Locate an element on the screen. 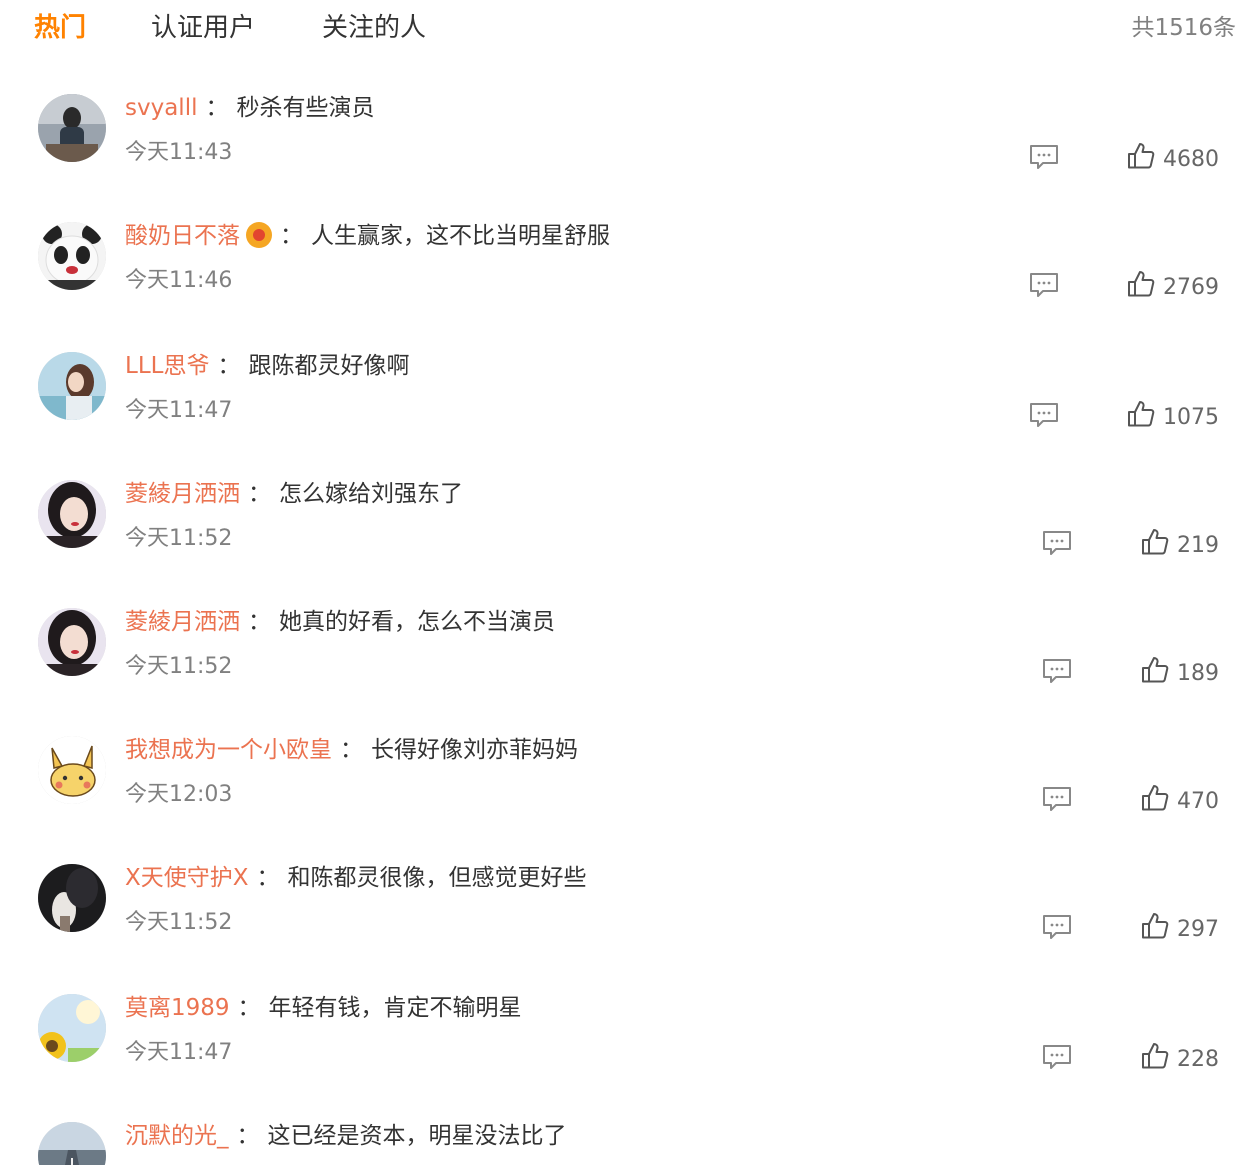  comment-line: 菱綾月洒洒 ： 她真的好看，怎么不当演员 is located at coordinates (340, 622).